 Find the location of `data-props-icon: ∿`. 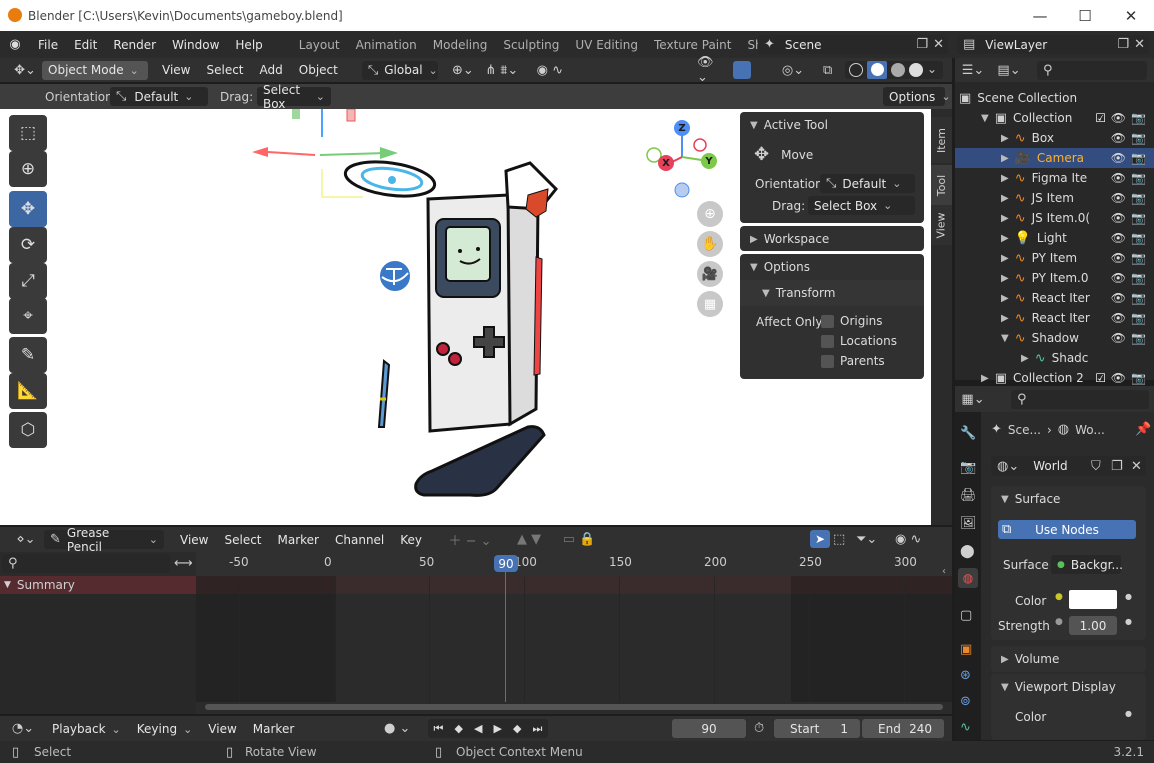

data-props-icon: ∿ is located at coordinates (965, 727).